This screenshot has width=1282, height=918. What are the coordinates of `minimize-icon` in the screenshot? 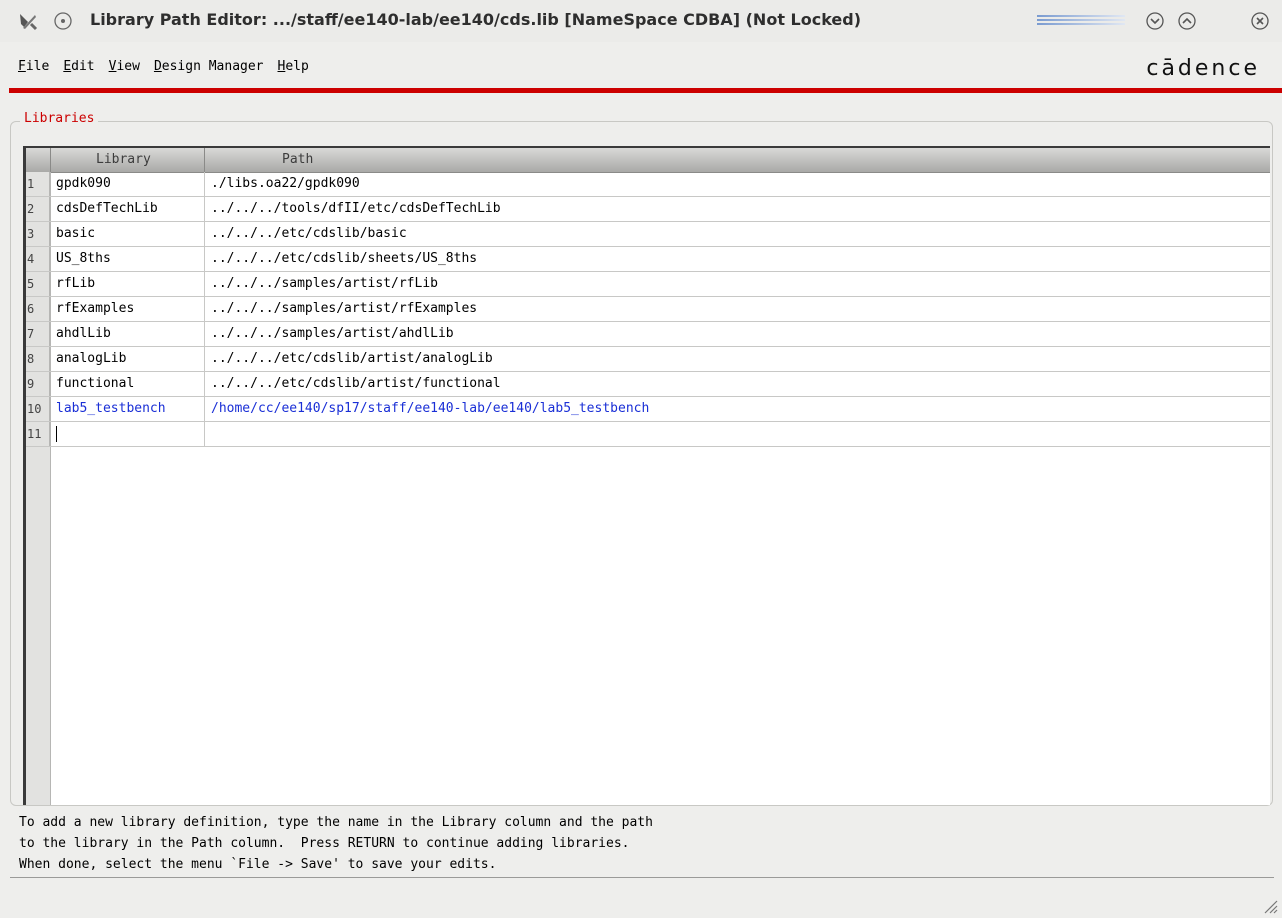 It's located at (1155, 21).